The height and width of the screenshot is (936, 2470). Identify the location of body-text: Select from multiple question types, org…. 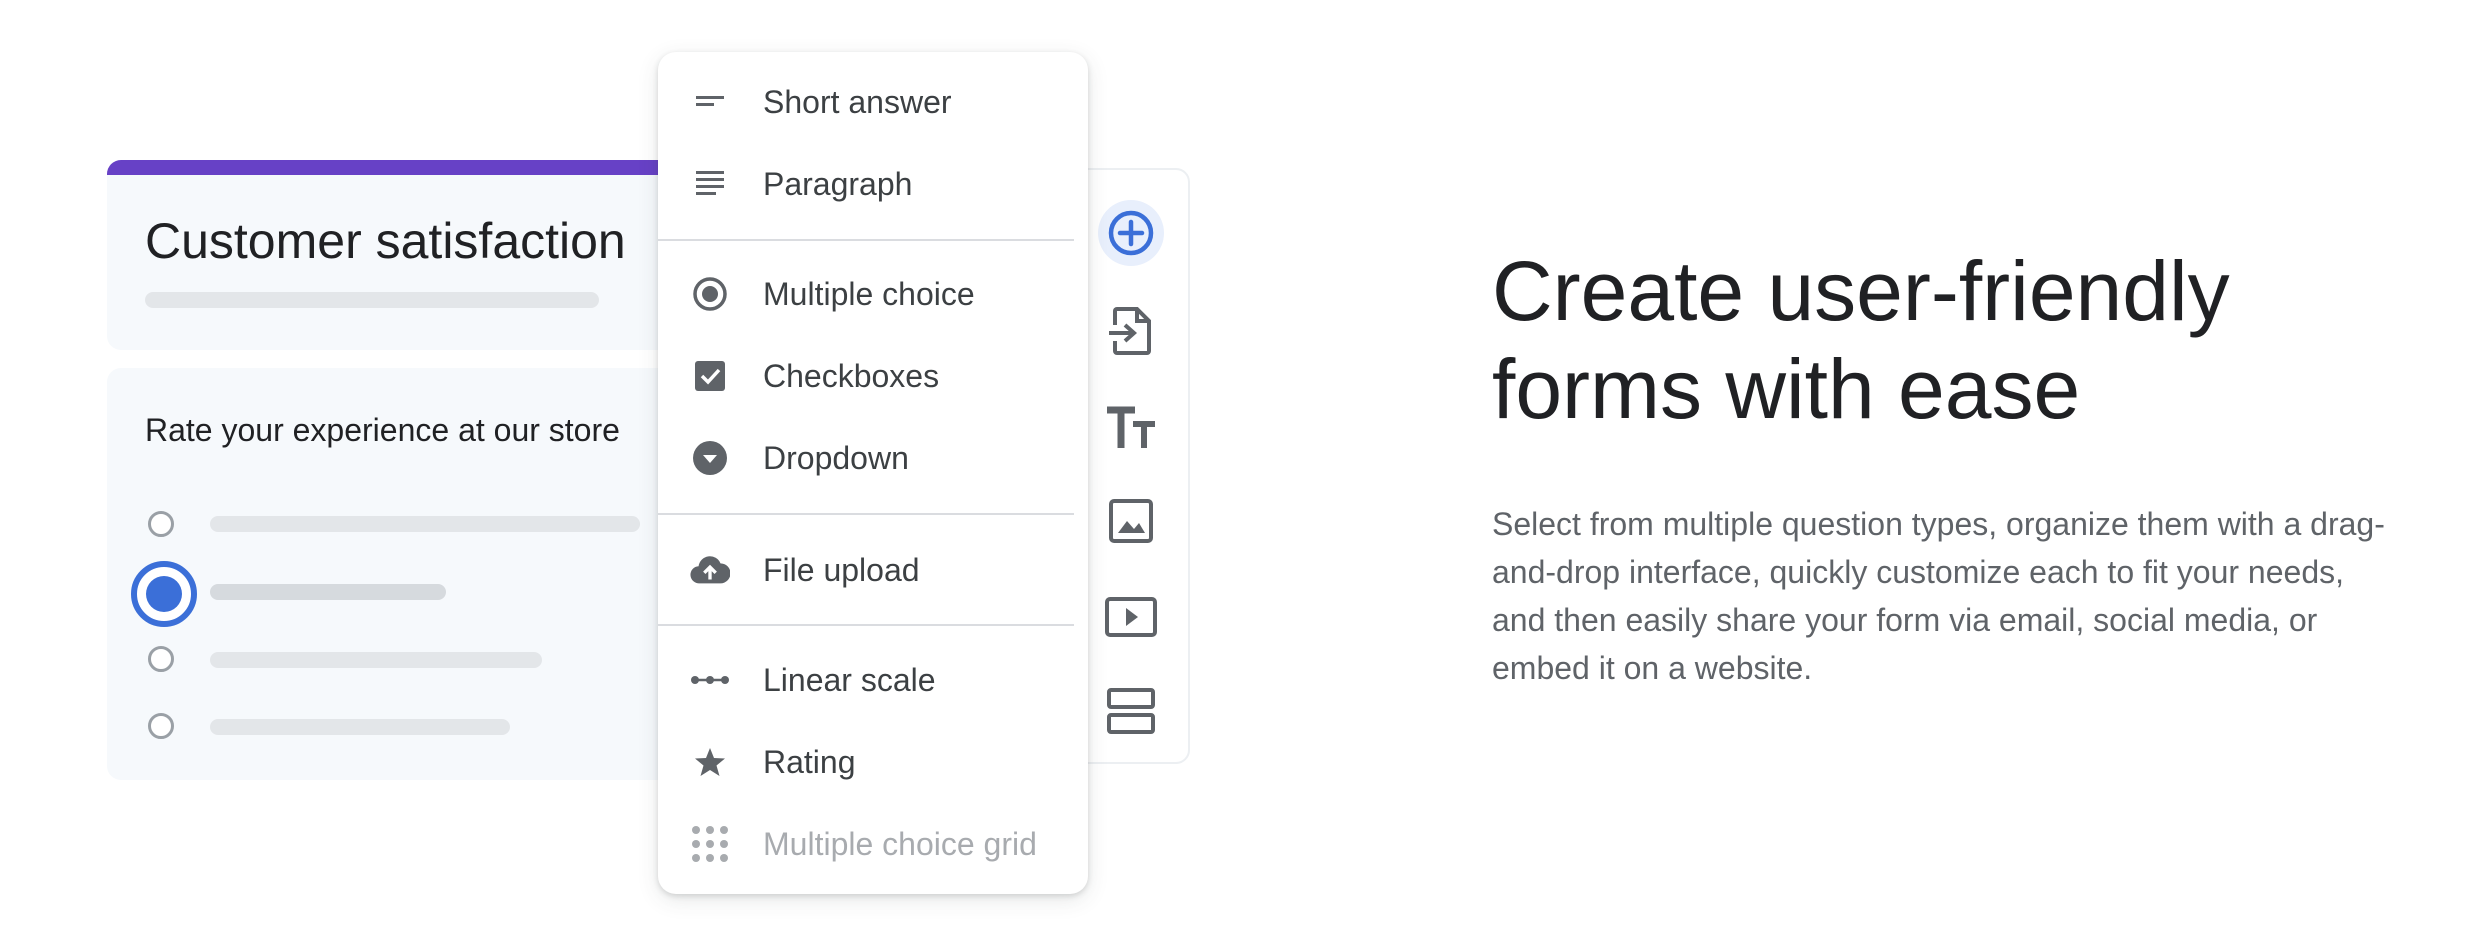
(1938, 596).